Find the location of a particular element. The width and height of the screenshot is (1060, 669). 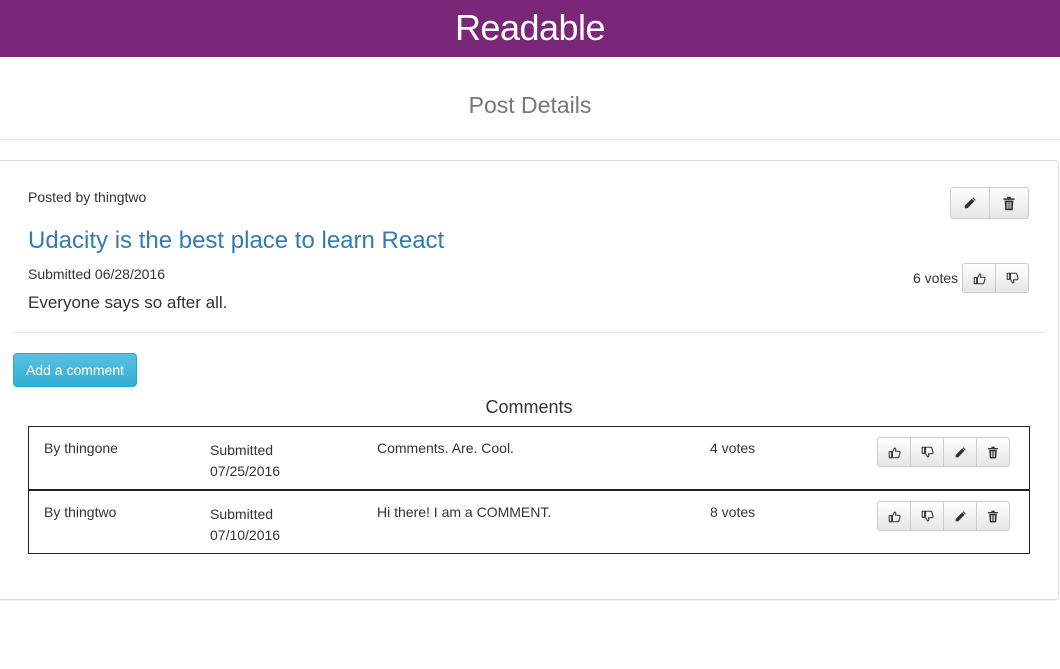

edit-post-button is located at coordinates (970, 203).